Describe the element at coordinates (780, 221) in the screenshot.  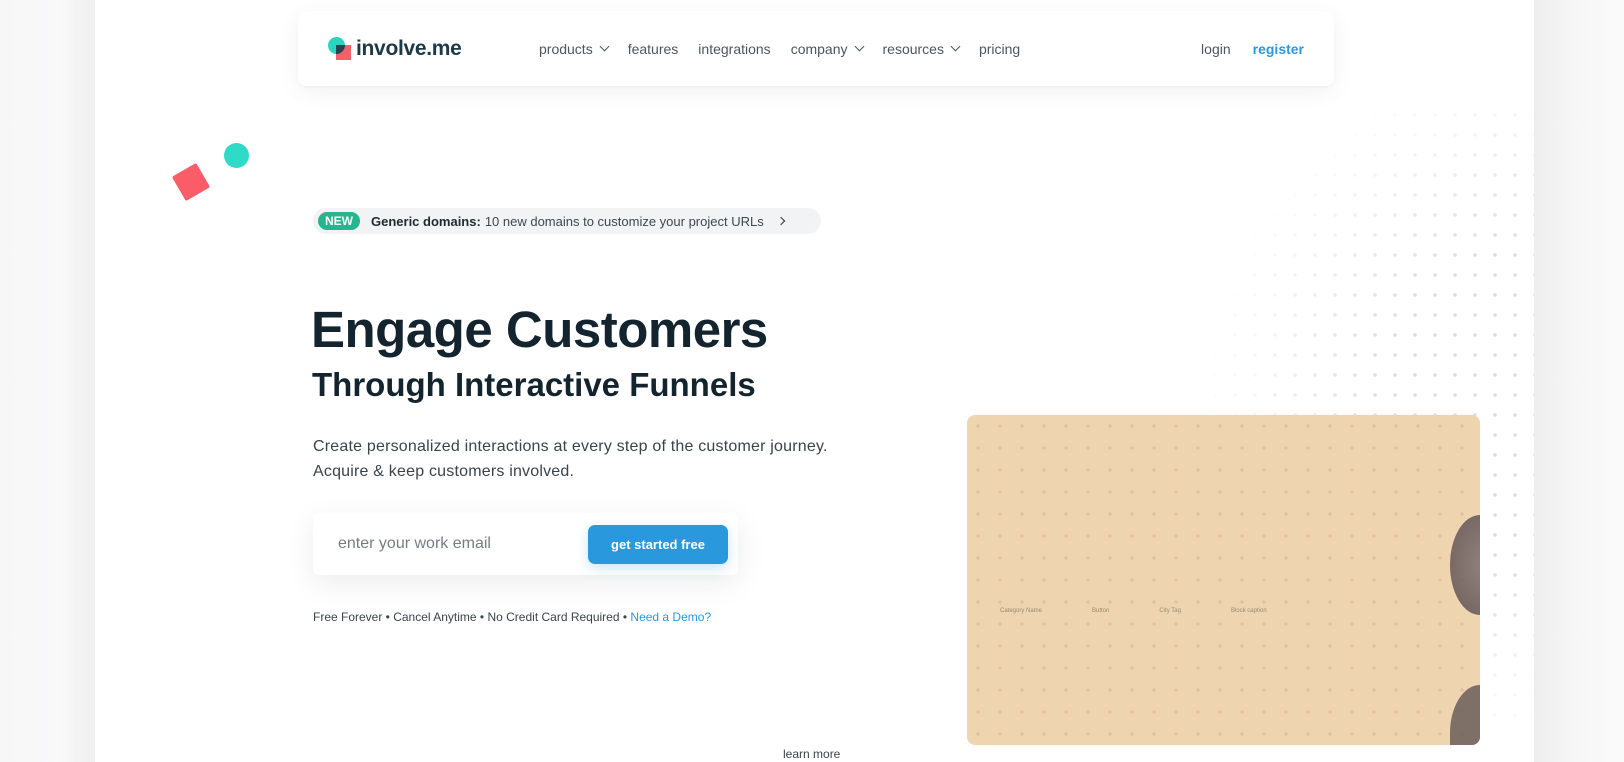
I see `chevron-right-icon` at that location.